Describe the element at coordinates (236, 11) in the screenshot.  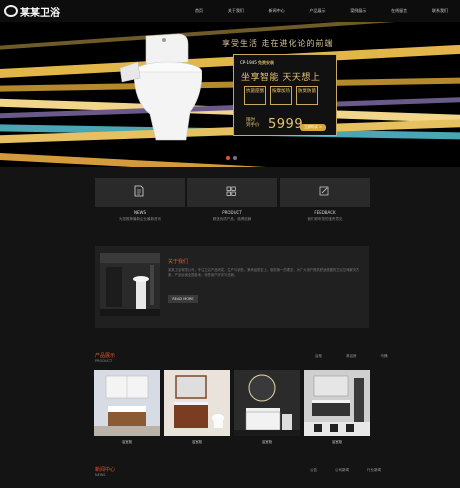
I see `nav-item-about: 关于我们` at that location.